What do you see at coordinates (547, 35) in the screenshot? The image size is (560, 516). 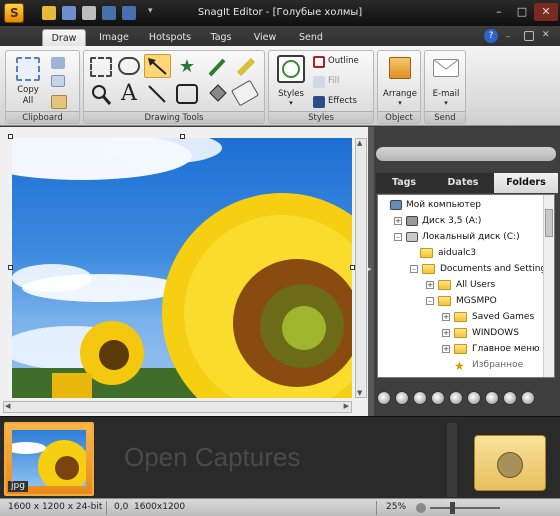 I see `ribbon-close-icon: ✕` at bounding box center [547, 35].